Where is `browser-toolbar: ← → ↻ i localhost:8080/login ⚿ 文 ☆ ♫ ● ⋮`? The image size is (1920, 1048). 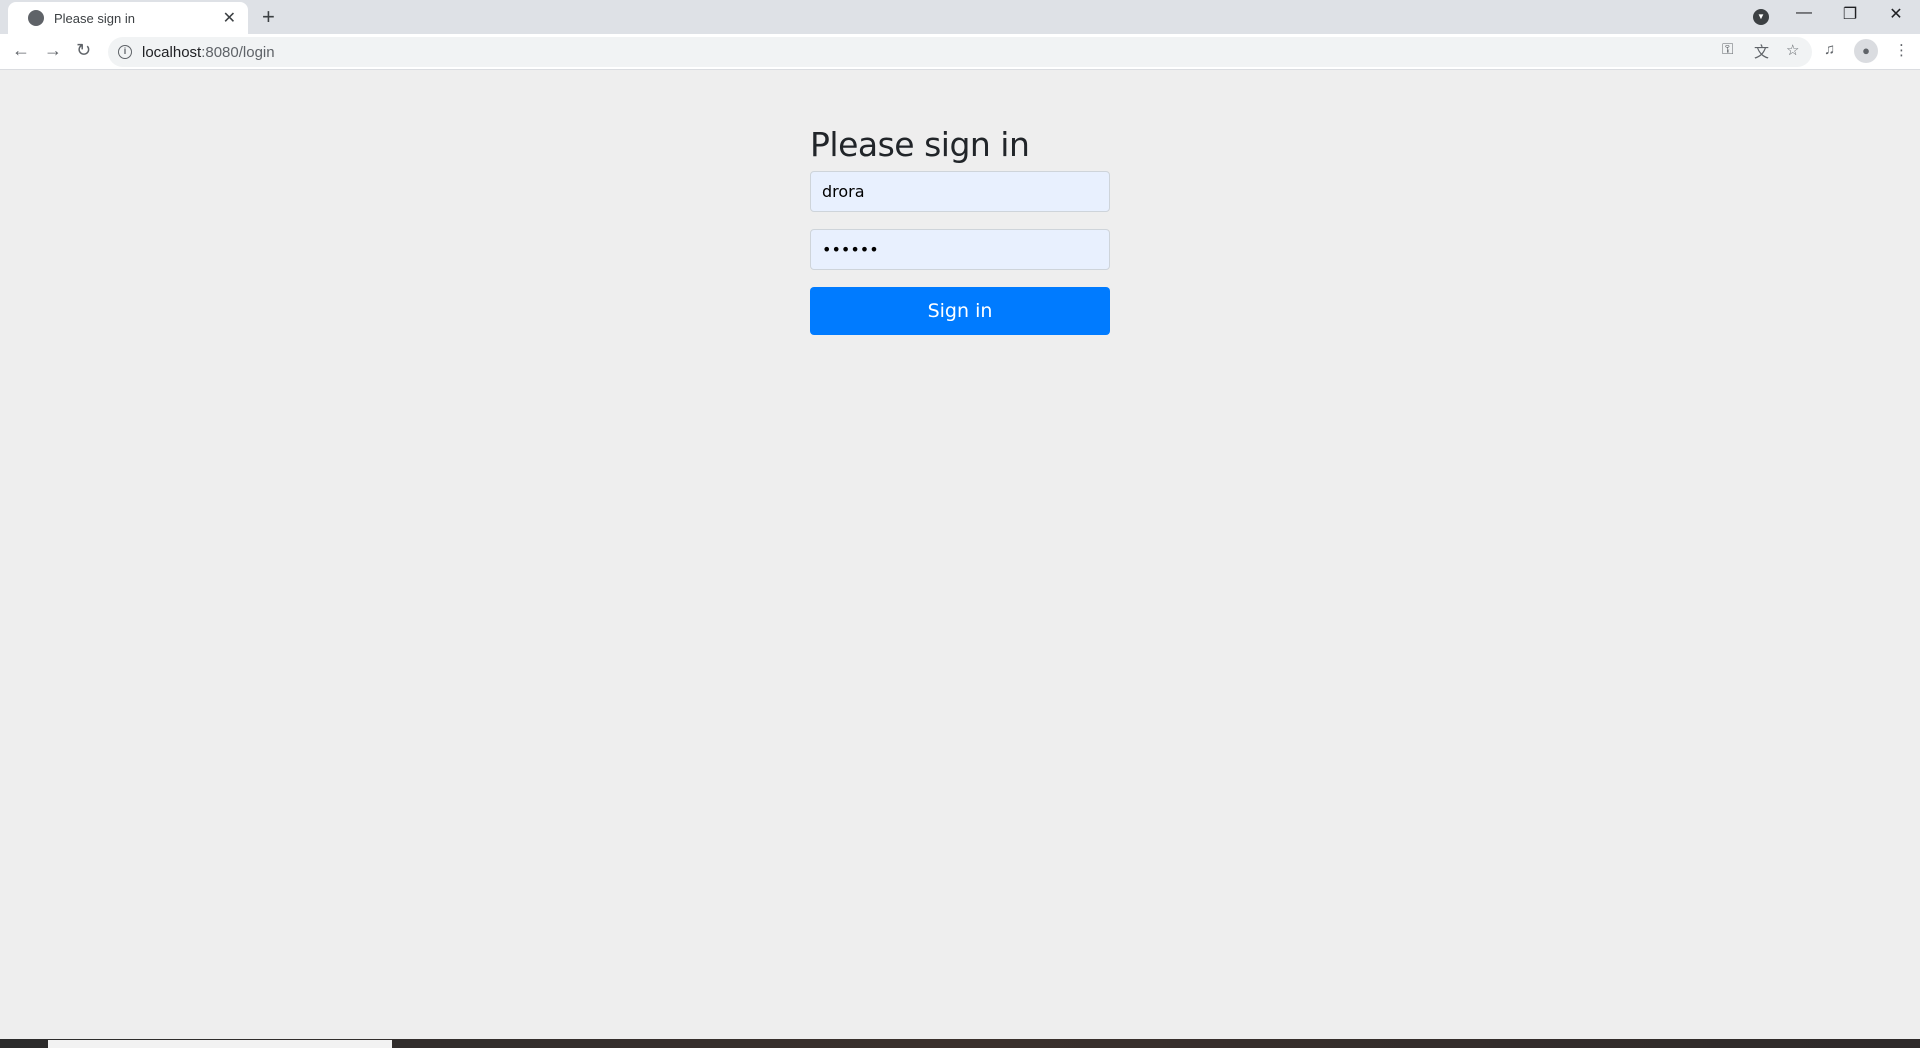 browser-toolbar: ← → ↻ i localhost:8080/login ⚿ 文 ☆ ♫ ● ⋮ is located at coordinates (960, 52).